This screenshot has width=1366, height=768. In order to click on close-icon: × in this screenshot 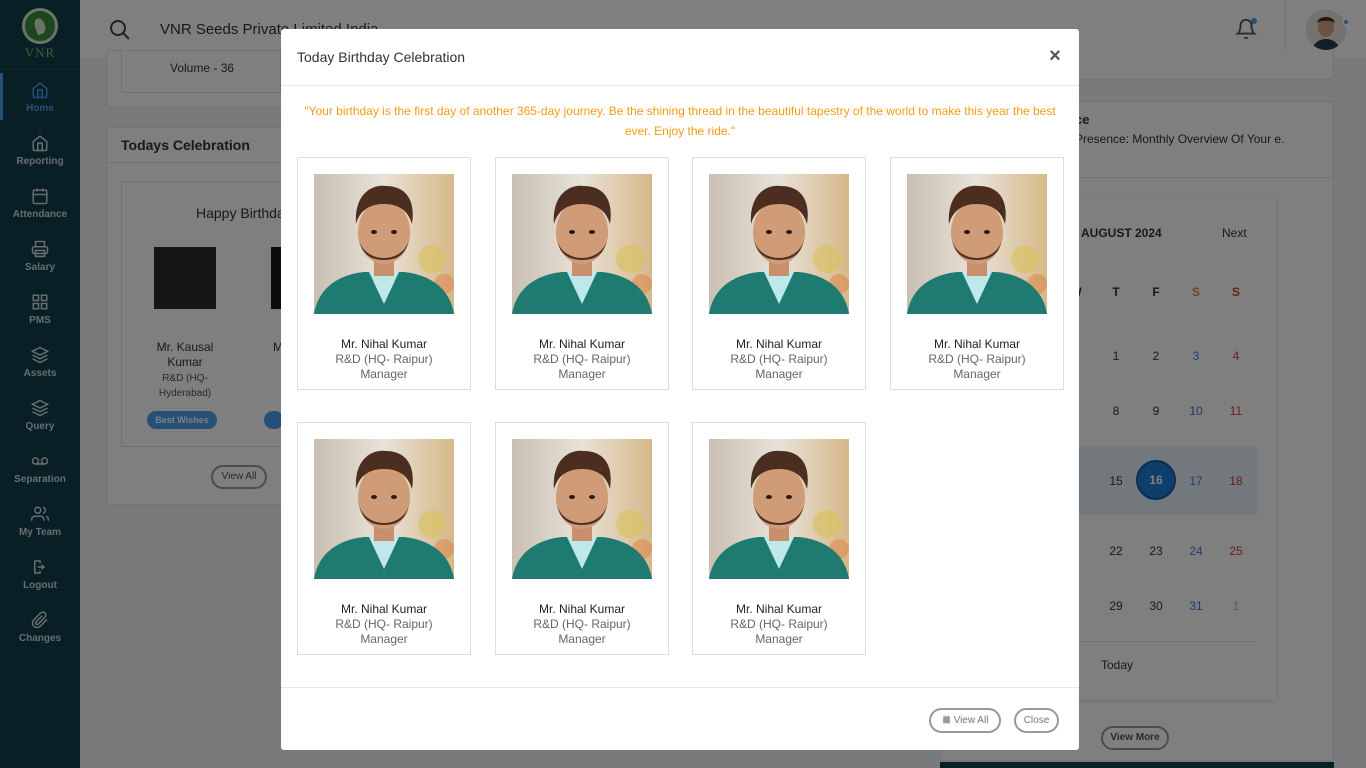, I will do `click(1055, 56)`.